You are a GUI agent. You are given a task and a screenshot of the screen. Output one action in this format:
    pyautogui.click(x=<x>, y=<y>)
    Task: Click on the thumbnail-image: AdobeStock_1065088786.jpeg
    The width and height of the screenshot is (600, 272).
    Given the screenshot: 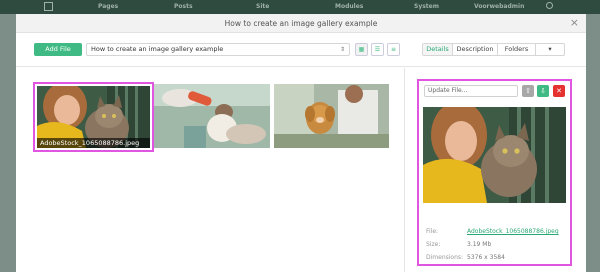 What is the action you would take?
    pyautogui.click(x=93, y=117)
    